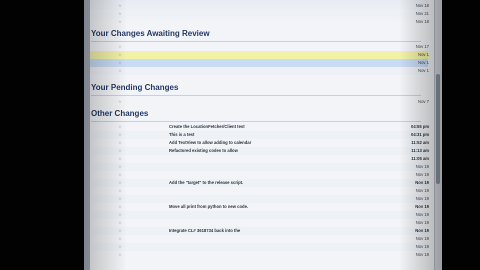 This screenshot has height=270, width=480. What do you see at coordinates (278, 231) in the screenshot?
I see `change-subject-link: Integrate CL# 3618734 back into the` at bounding box center [278, 231].